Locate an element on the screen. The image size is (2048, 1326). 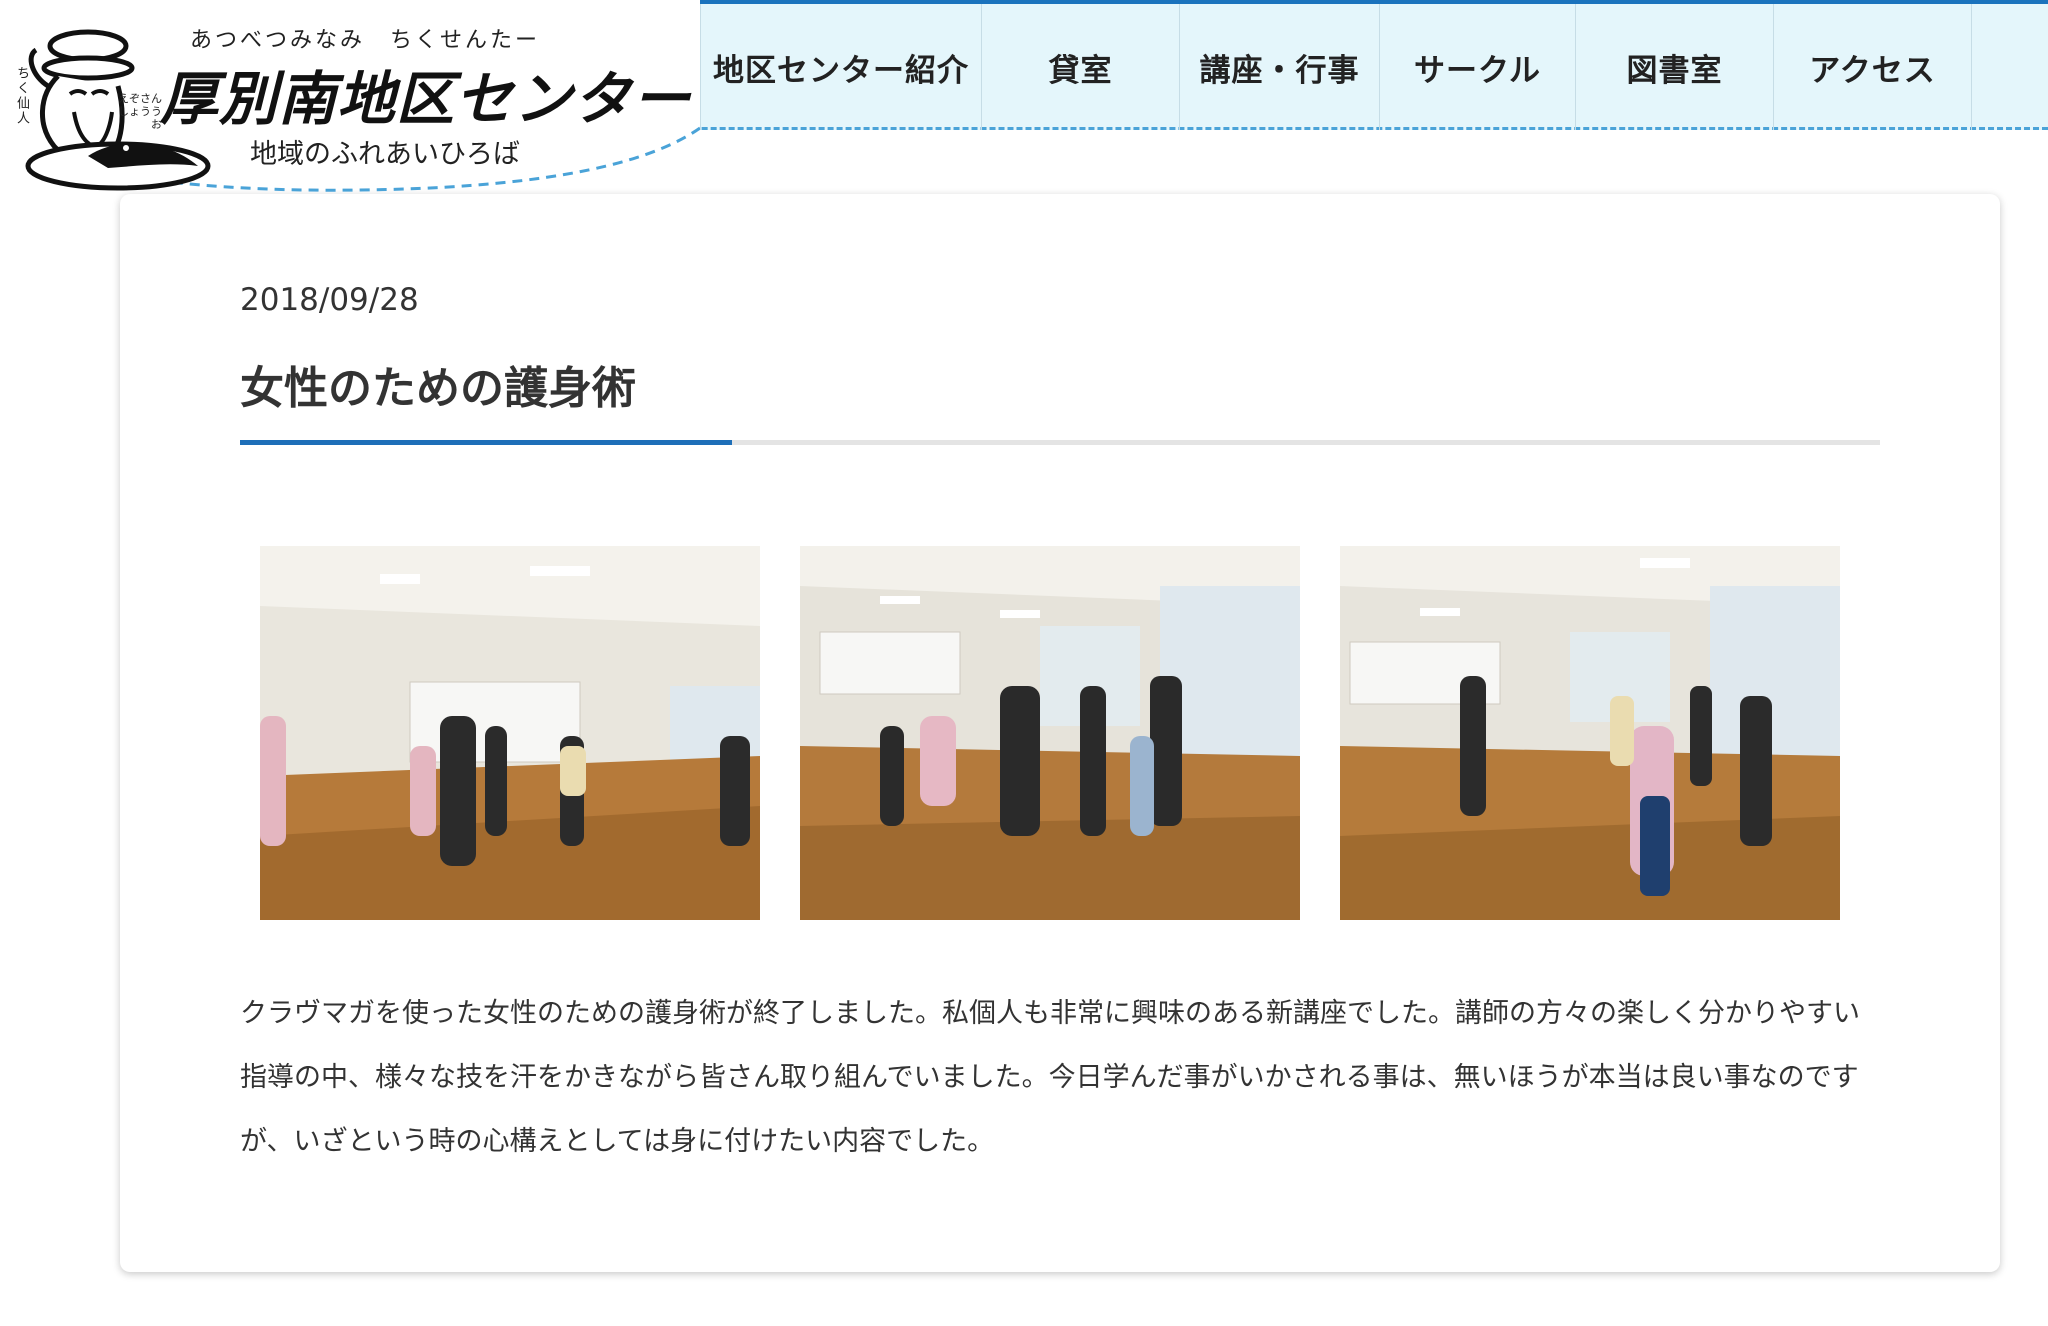
logo-mascot-label: えぞさんしょううお is located at coordinates (140, 111).